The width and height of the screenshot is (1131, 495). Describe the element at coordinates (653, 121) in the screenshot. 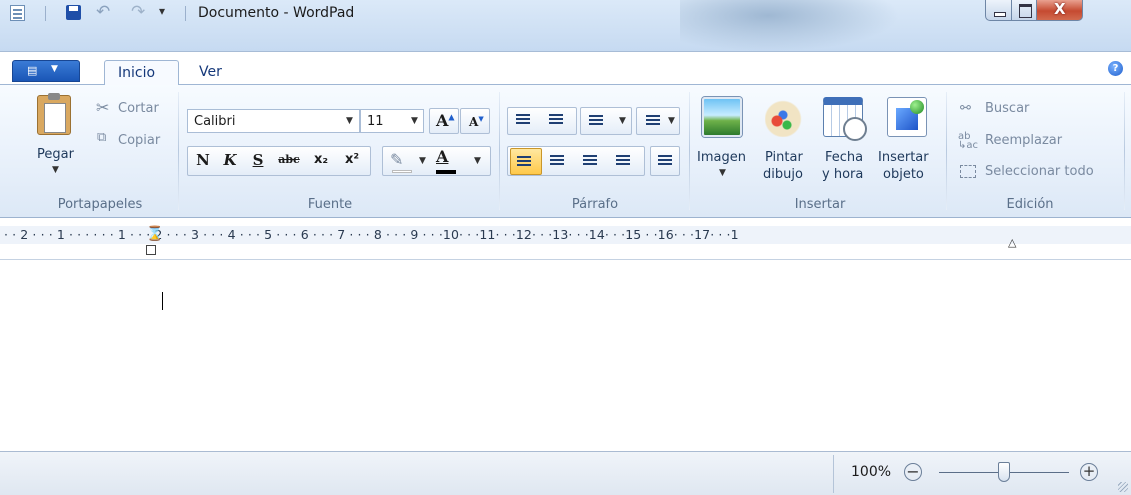

I see `line-spacing-icon` at that location.